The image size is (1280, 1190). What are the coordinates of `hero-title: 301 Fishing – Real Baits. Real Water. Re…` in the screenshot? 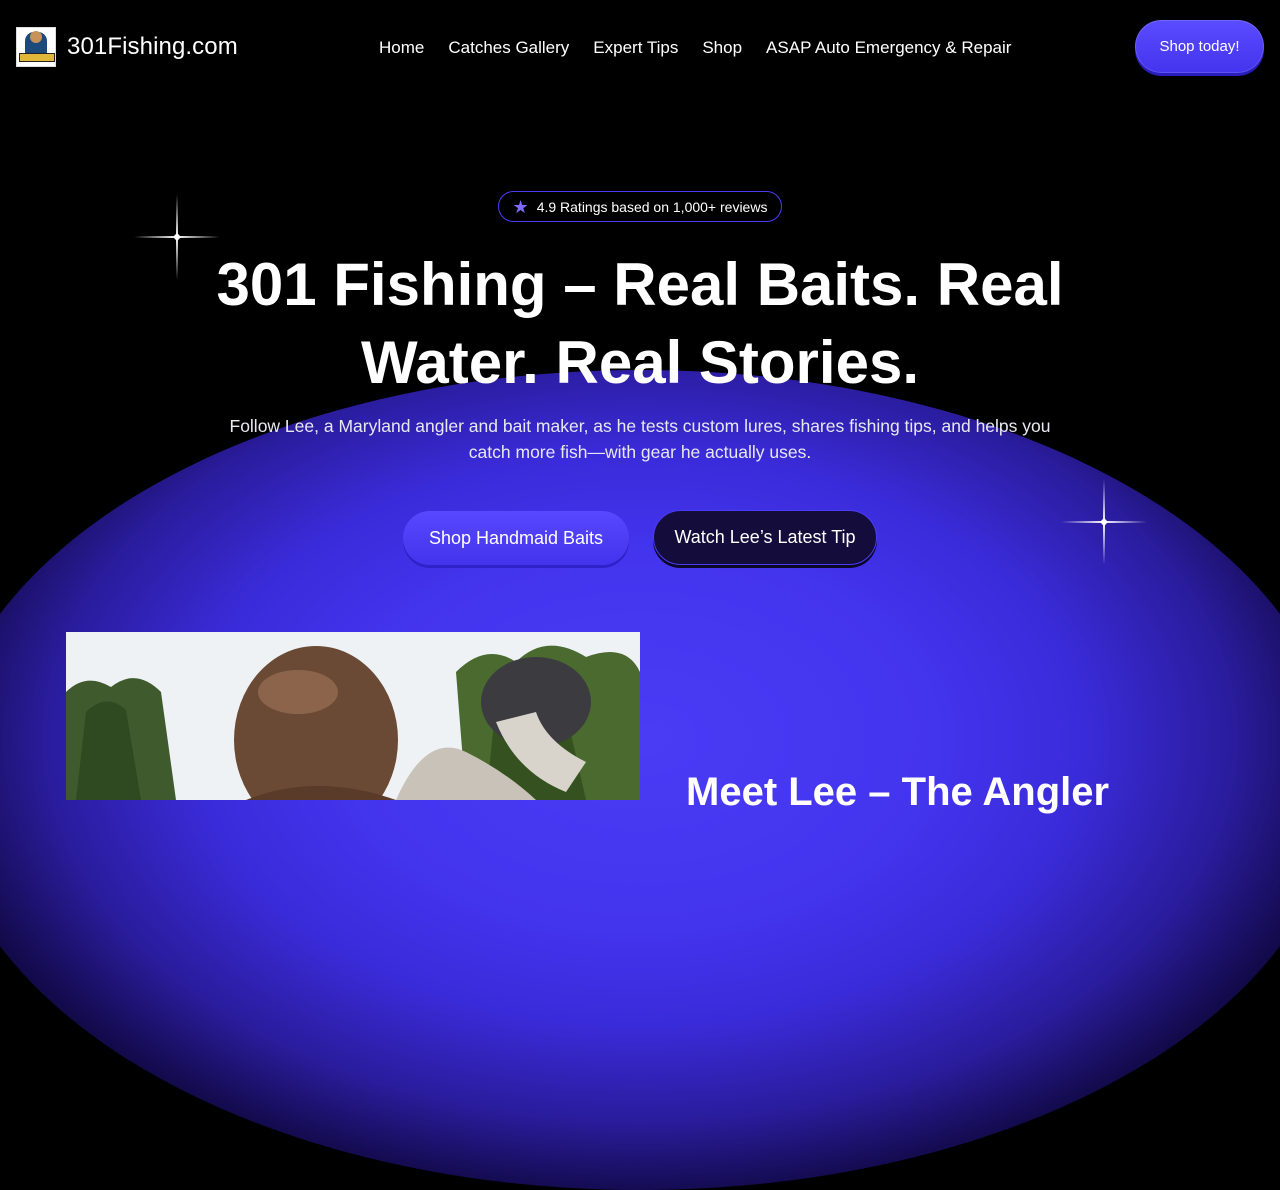 It's located at (640, 323).